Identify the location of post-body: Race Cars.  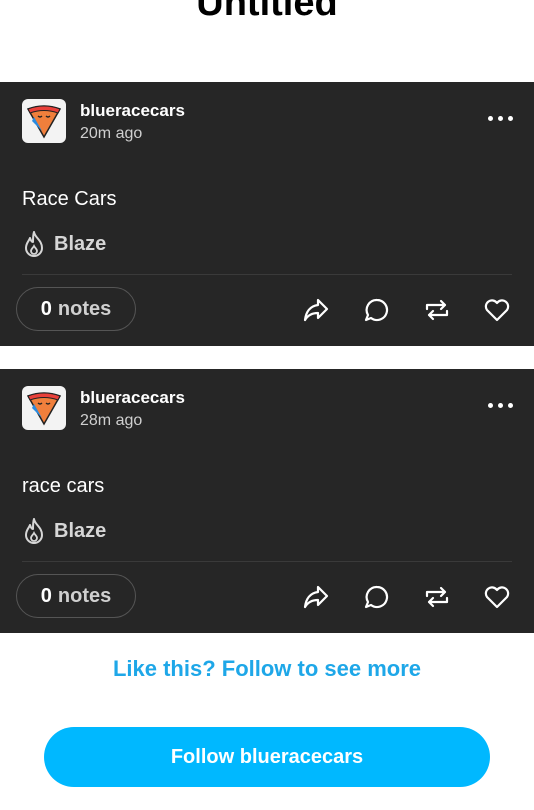
(69, 199).